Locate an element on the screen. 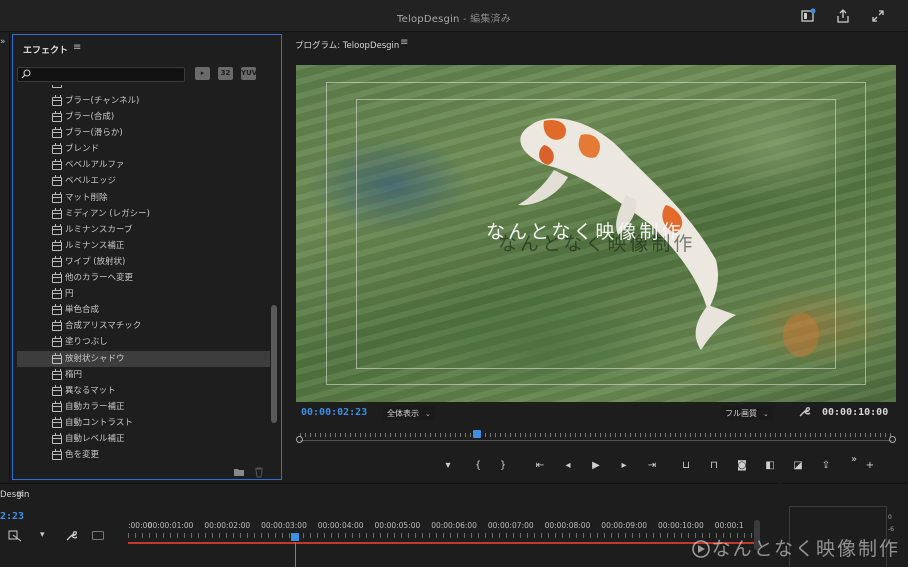 The image size is (908, 567). effect-list-item: 異なるマット is located at coordinates (143, 391).